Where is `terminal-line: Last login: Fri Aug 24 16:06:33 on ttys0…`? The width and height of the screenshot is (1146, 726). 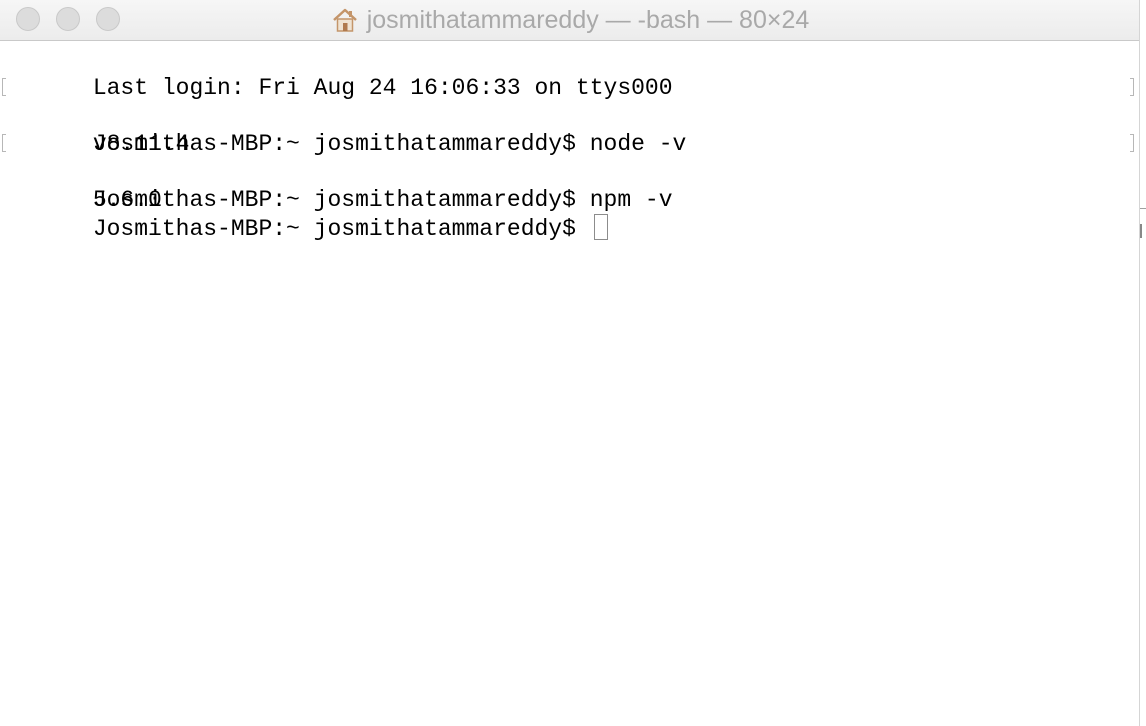 terminal-line: Last login: Fri Aug 24 16:06:33 on ttys0… is located at coordinates (570, 73).